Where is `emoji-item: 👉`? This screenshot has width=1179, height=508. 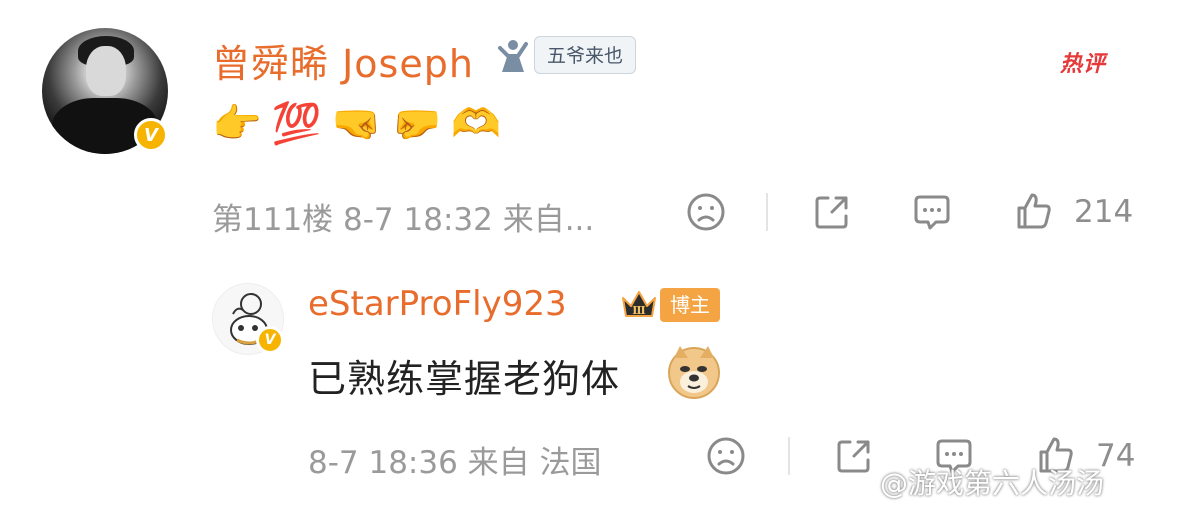
emoji-item: 👉 is located at coordinates (237, 124).